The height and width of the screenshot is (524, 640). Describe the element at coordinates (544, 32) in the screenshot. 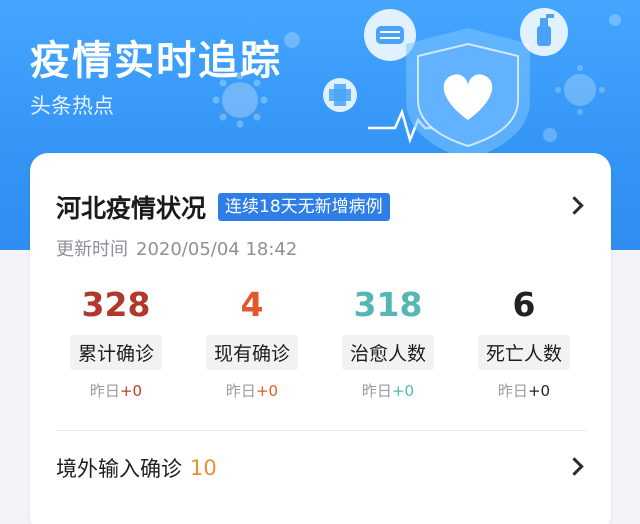

I see `sanitizer-icon` at that location.